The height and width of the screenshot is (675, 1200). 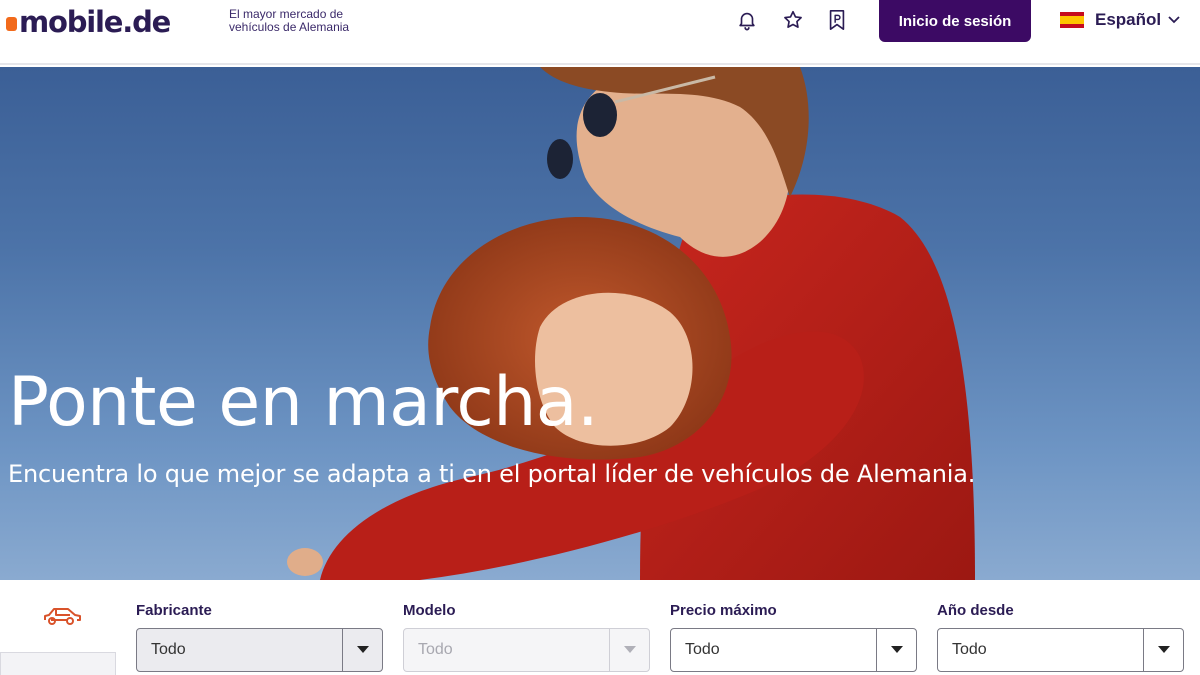 I want to click on max-price-label: Precio máximo, so click(x=723, y=610).